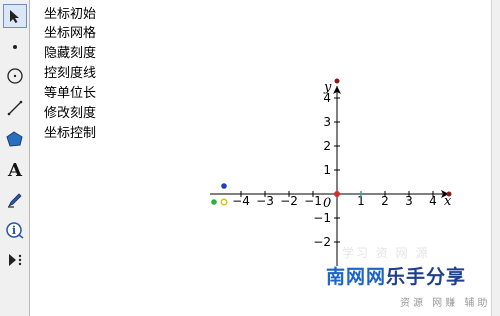  I want to click on x-tick-label: −2, so click(289, 201).